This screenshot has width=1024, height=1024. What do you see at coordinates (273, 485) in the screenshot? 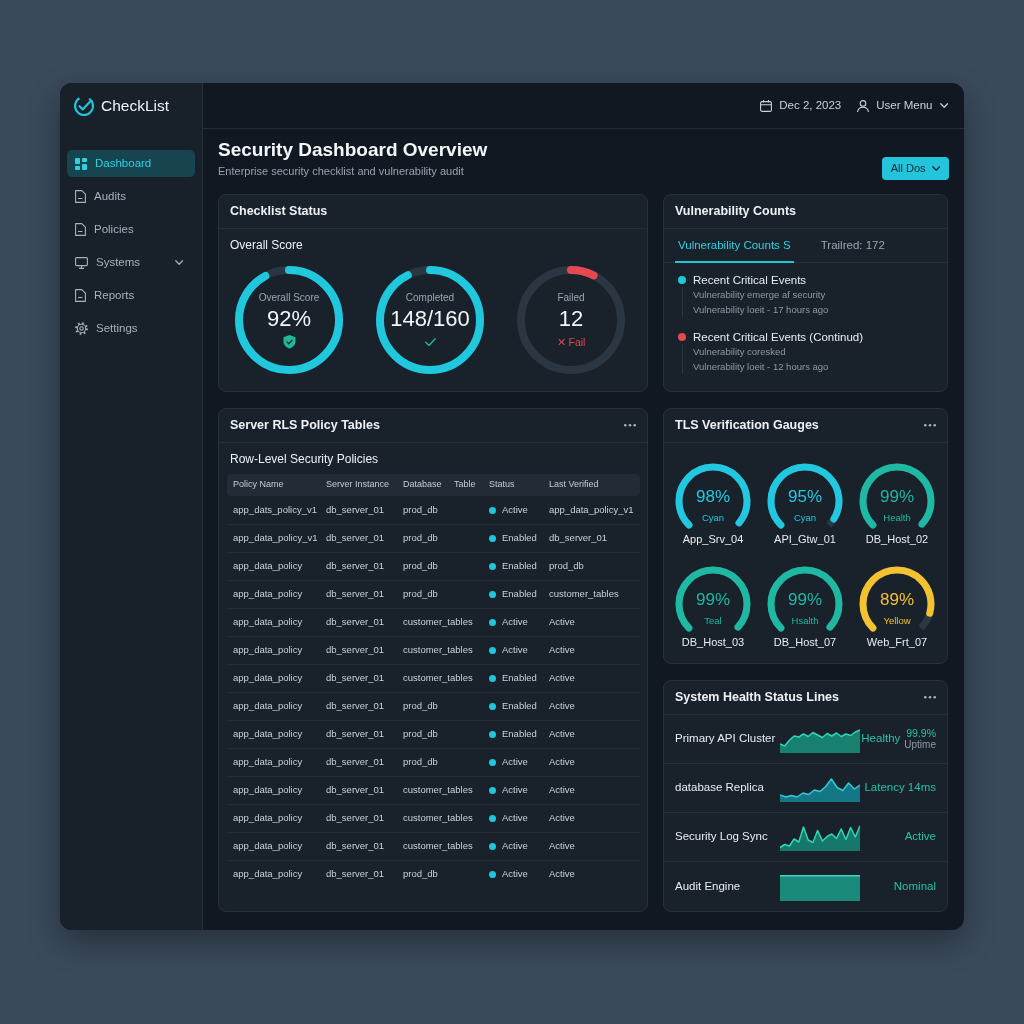
I see `column-header: Policy Name` at bounding box center [273, 485].